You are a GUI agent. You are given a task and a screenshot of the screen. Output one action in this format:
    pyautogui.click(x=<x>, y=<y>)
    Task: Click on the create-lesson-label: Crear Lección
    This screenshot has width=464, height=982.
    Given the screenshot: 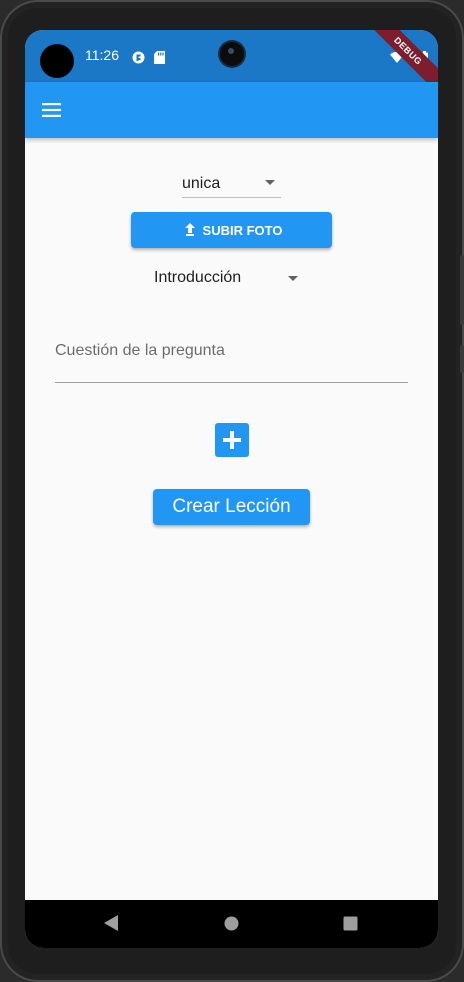 What is the action you would take?
    pyautogui.click(x=231, y=506)
    